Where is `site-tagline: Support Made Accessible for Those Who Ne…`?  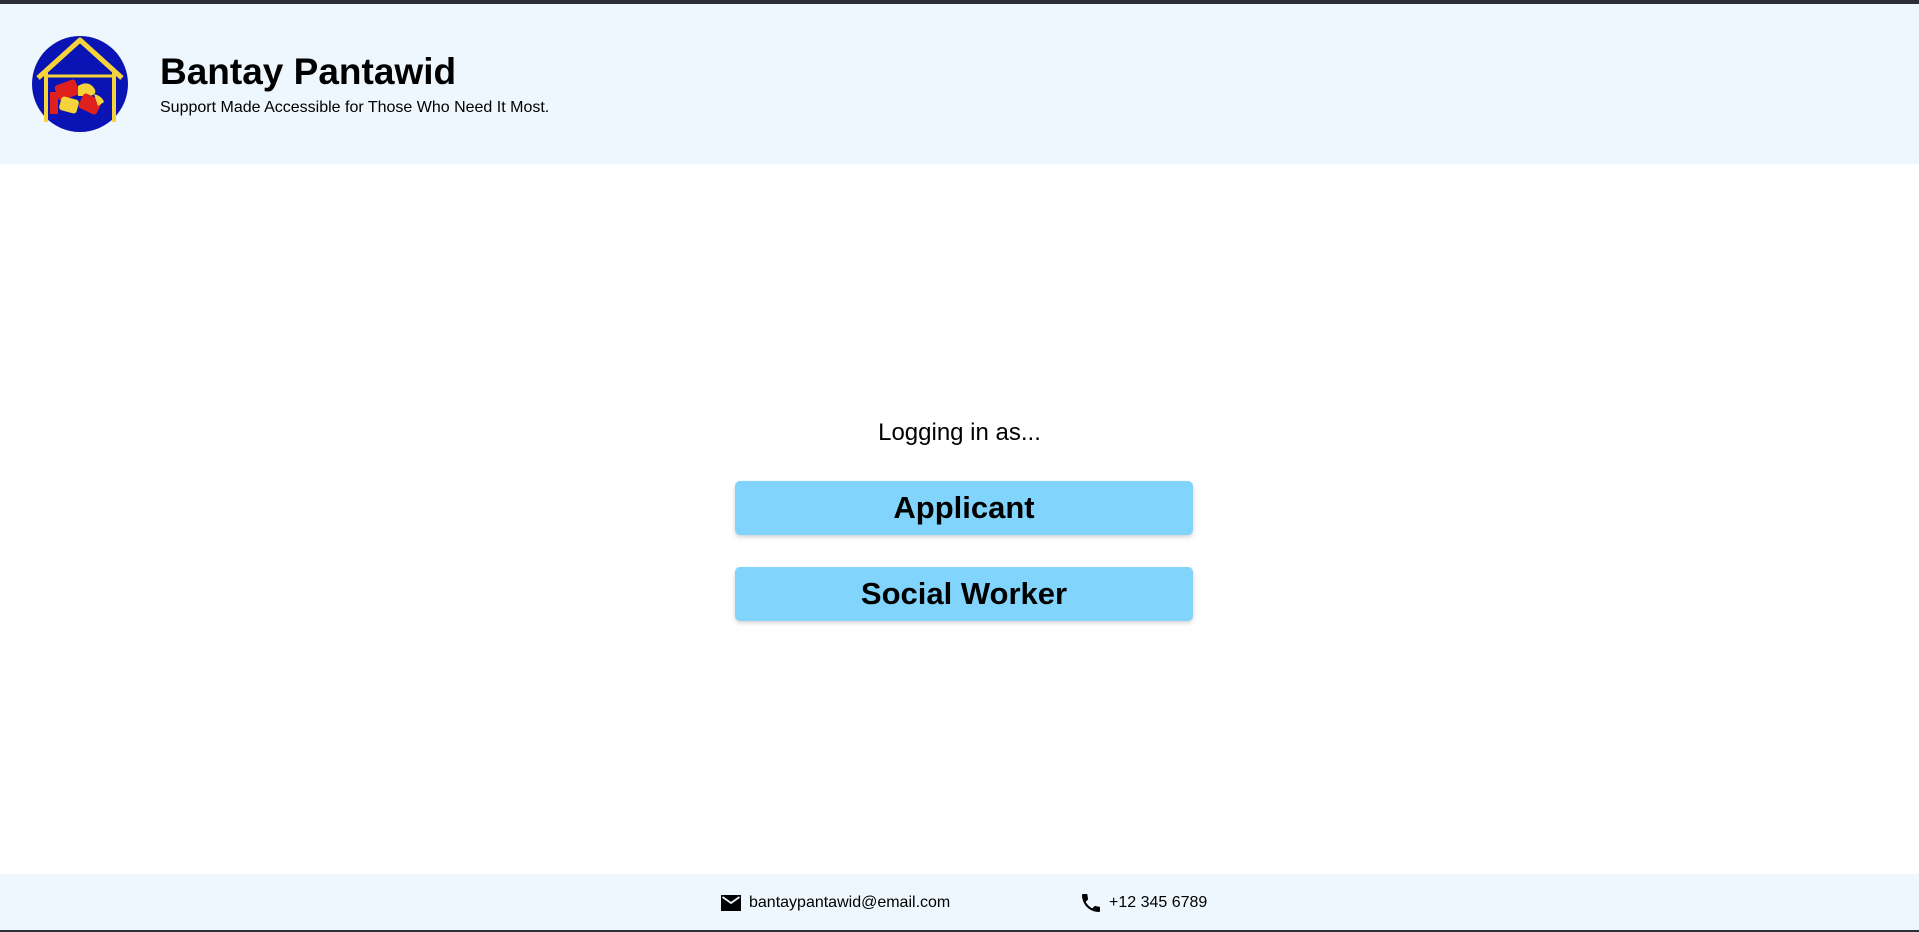
site-tagline: Support Made Accessible for Those Who Ne… is located at coordinates (355, 107).